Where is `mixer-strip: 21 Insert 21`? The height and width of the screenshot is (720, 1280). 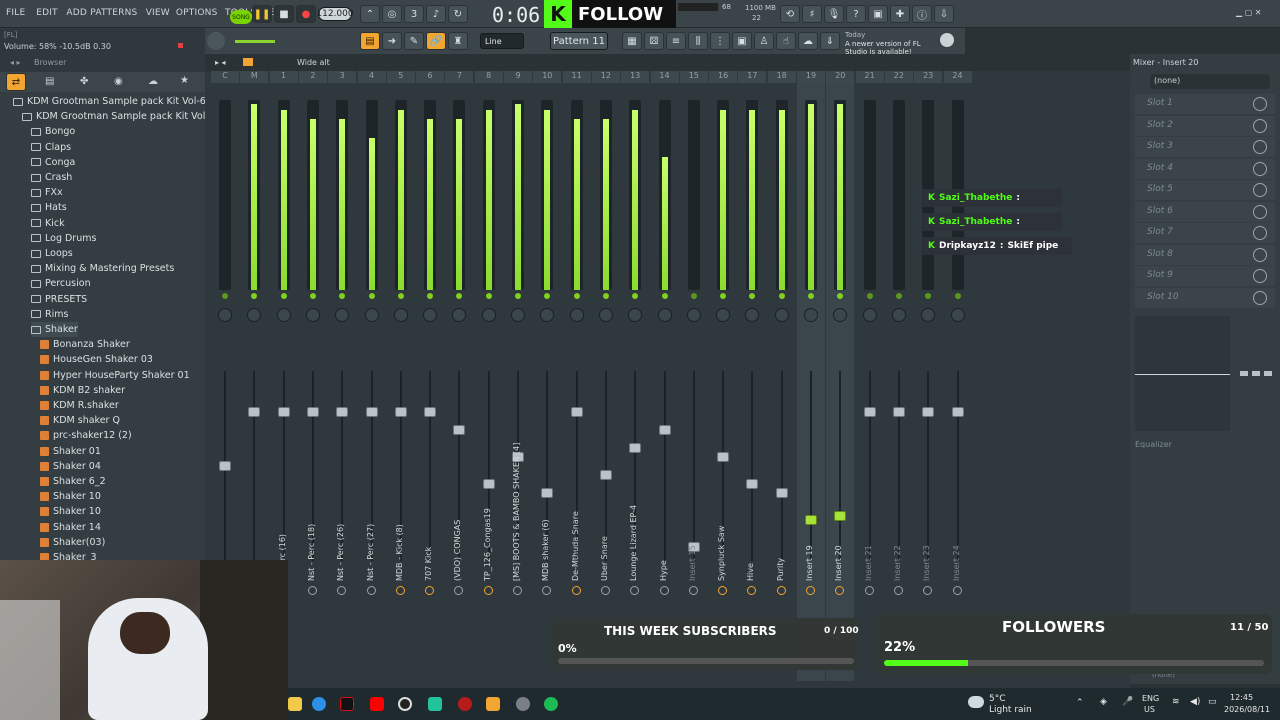
mixer-strip: 21 Insert 21 is located at coordinates (869, 376).